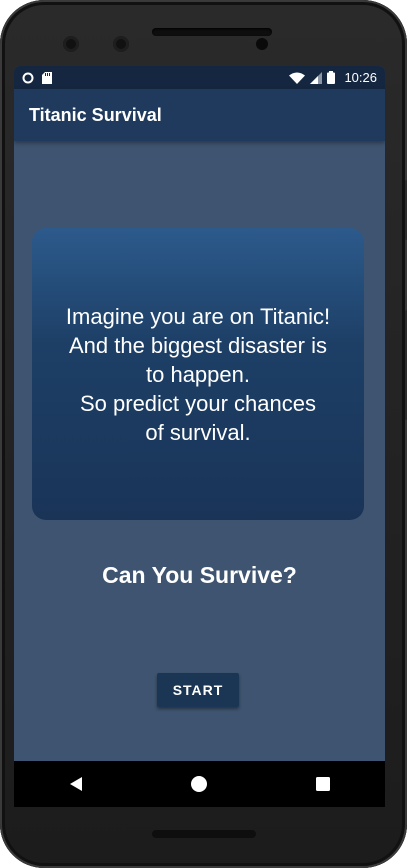 This screenshot has width=407, height=868. I want to click on wifi-icon, so click(297, 78).